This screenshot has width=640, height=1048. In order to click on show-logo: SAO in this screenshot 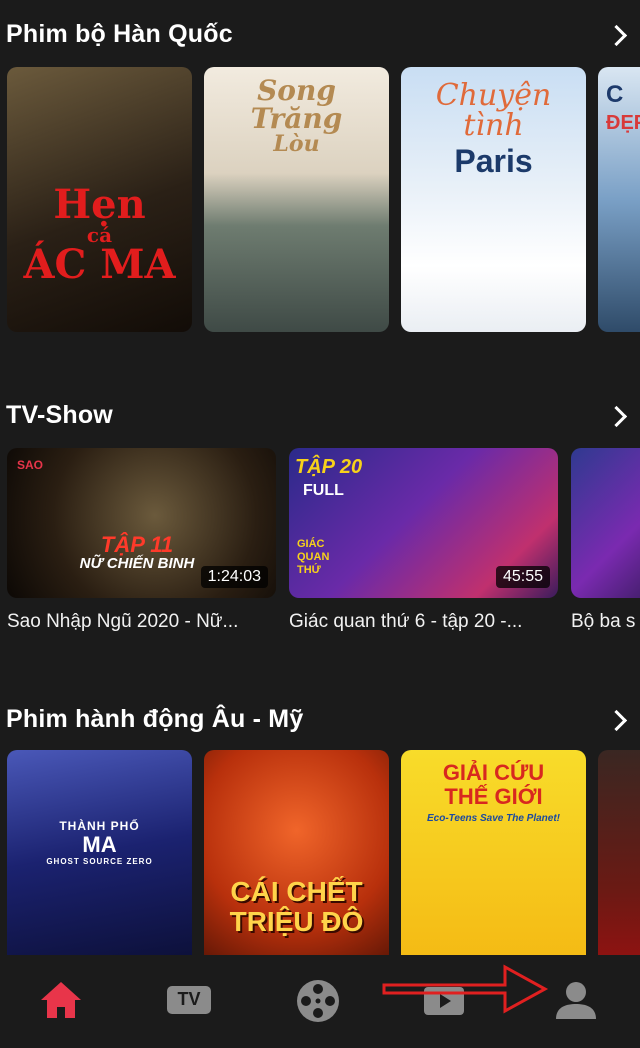, I will do `click(30, 465)`.